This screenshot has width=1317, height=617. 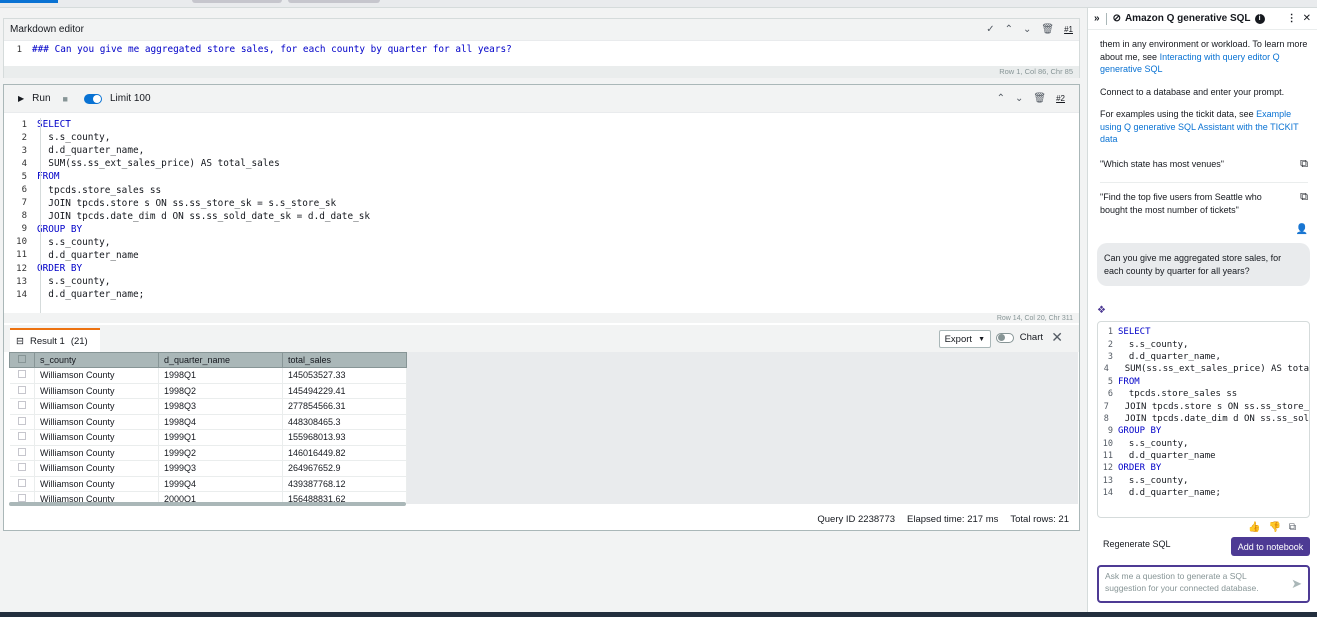 I want to click on thumbs-up-icon: 👍, so click(x=1254, y=527).